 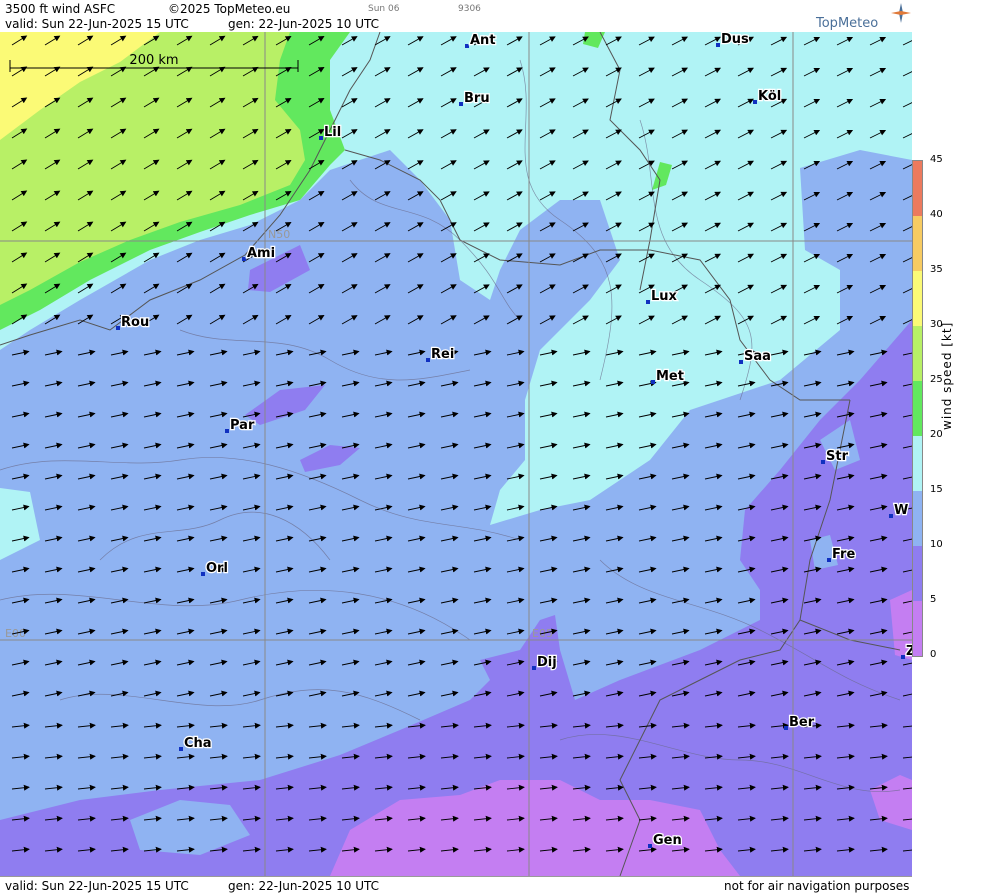 I want to click on city-lux: Lux, so click(x=662, y=296).